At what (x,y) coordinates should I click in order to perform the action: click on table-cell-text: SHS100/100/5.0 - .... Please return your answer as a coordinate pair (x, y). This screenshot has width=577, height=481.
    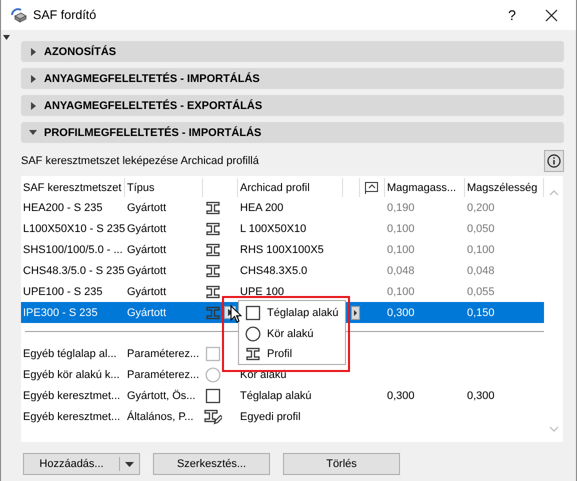
    Looking at the image, I should click on (73, 250).